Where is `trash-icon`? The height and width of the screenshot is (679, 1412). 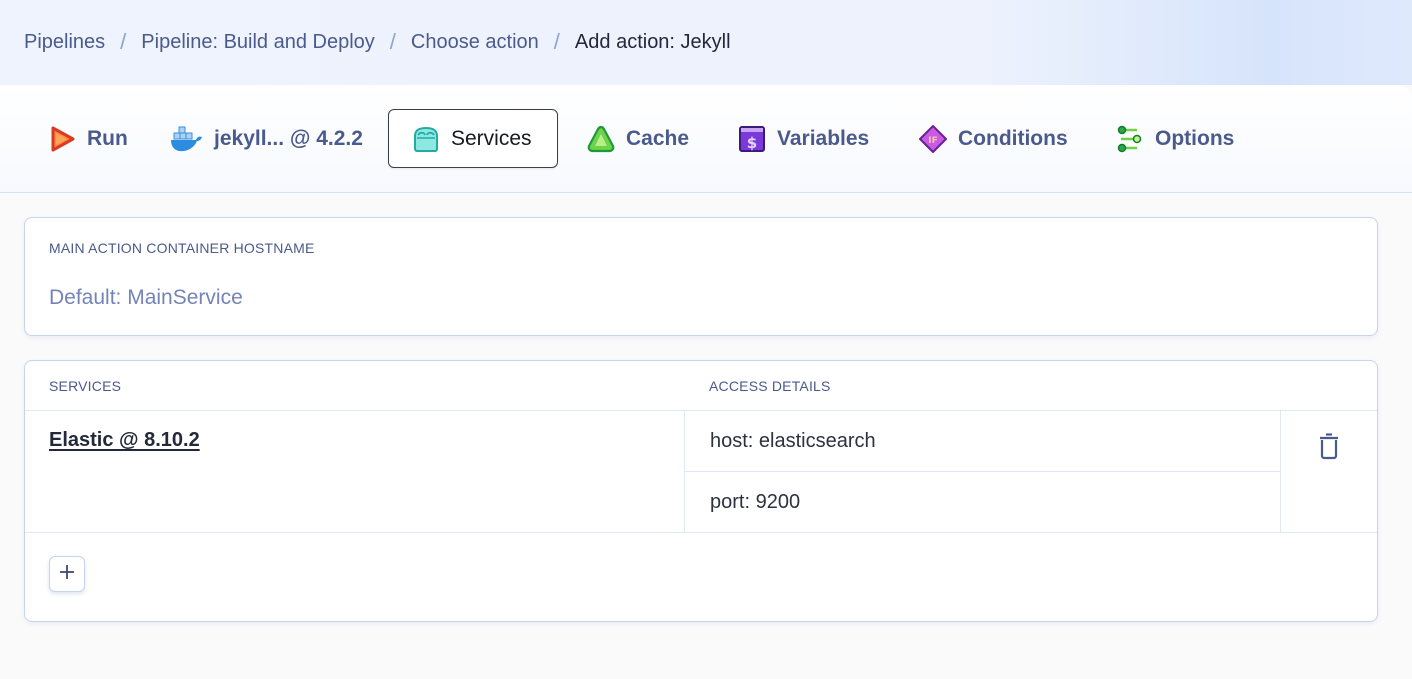
trash-icon is located at coordinates (1329, 448).